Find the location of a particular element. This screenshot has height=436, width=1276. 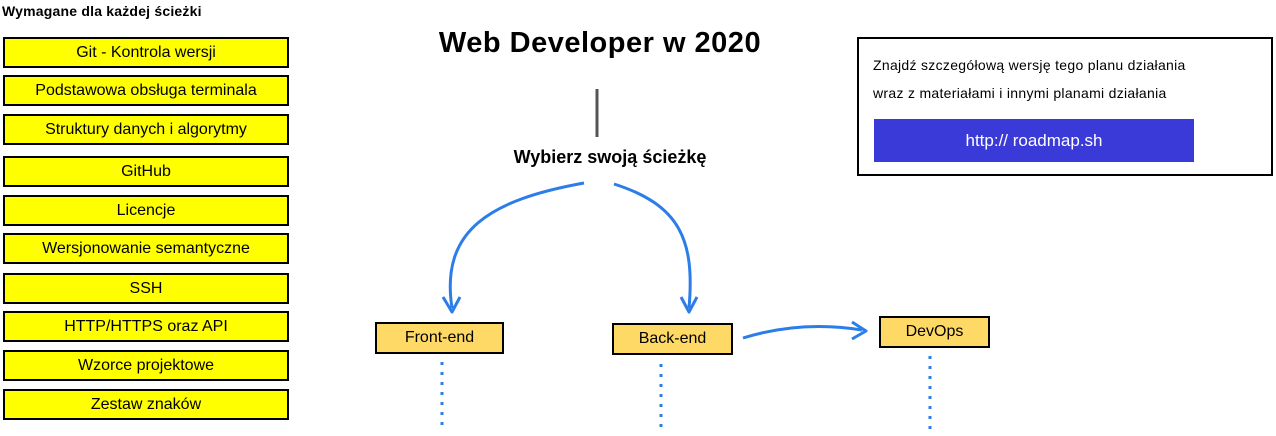

choose-path-label: Wybierz swoją ścieżkę is located at coordinates (610, 157).